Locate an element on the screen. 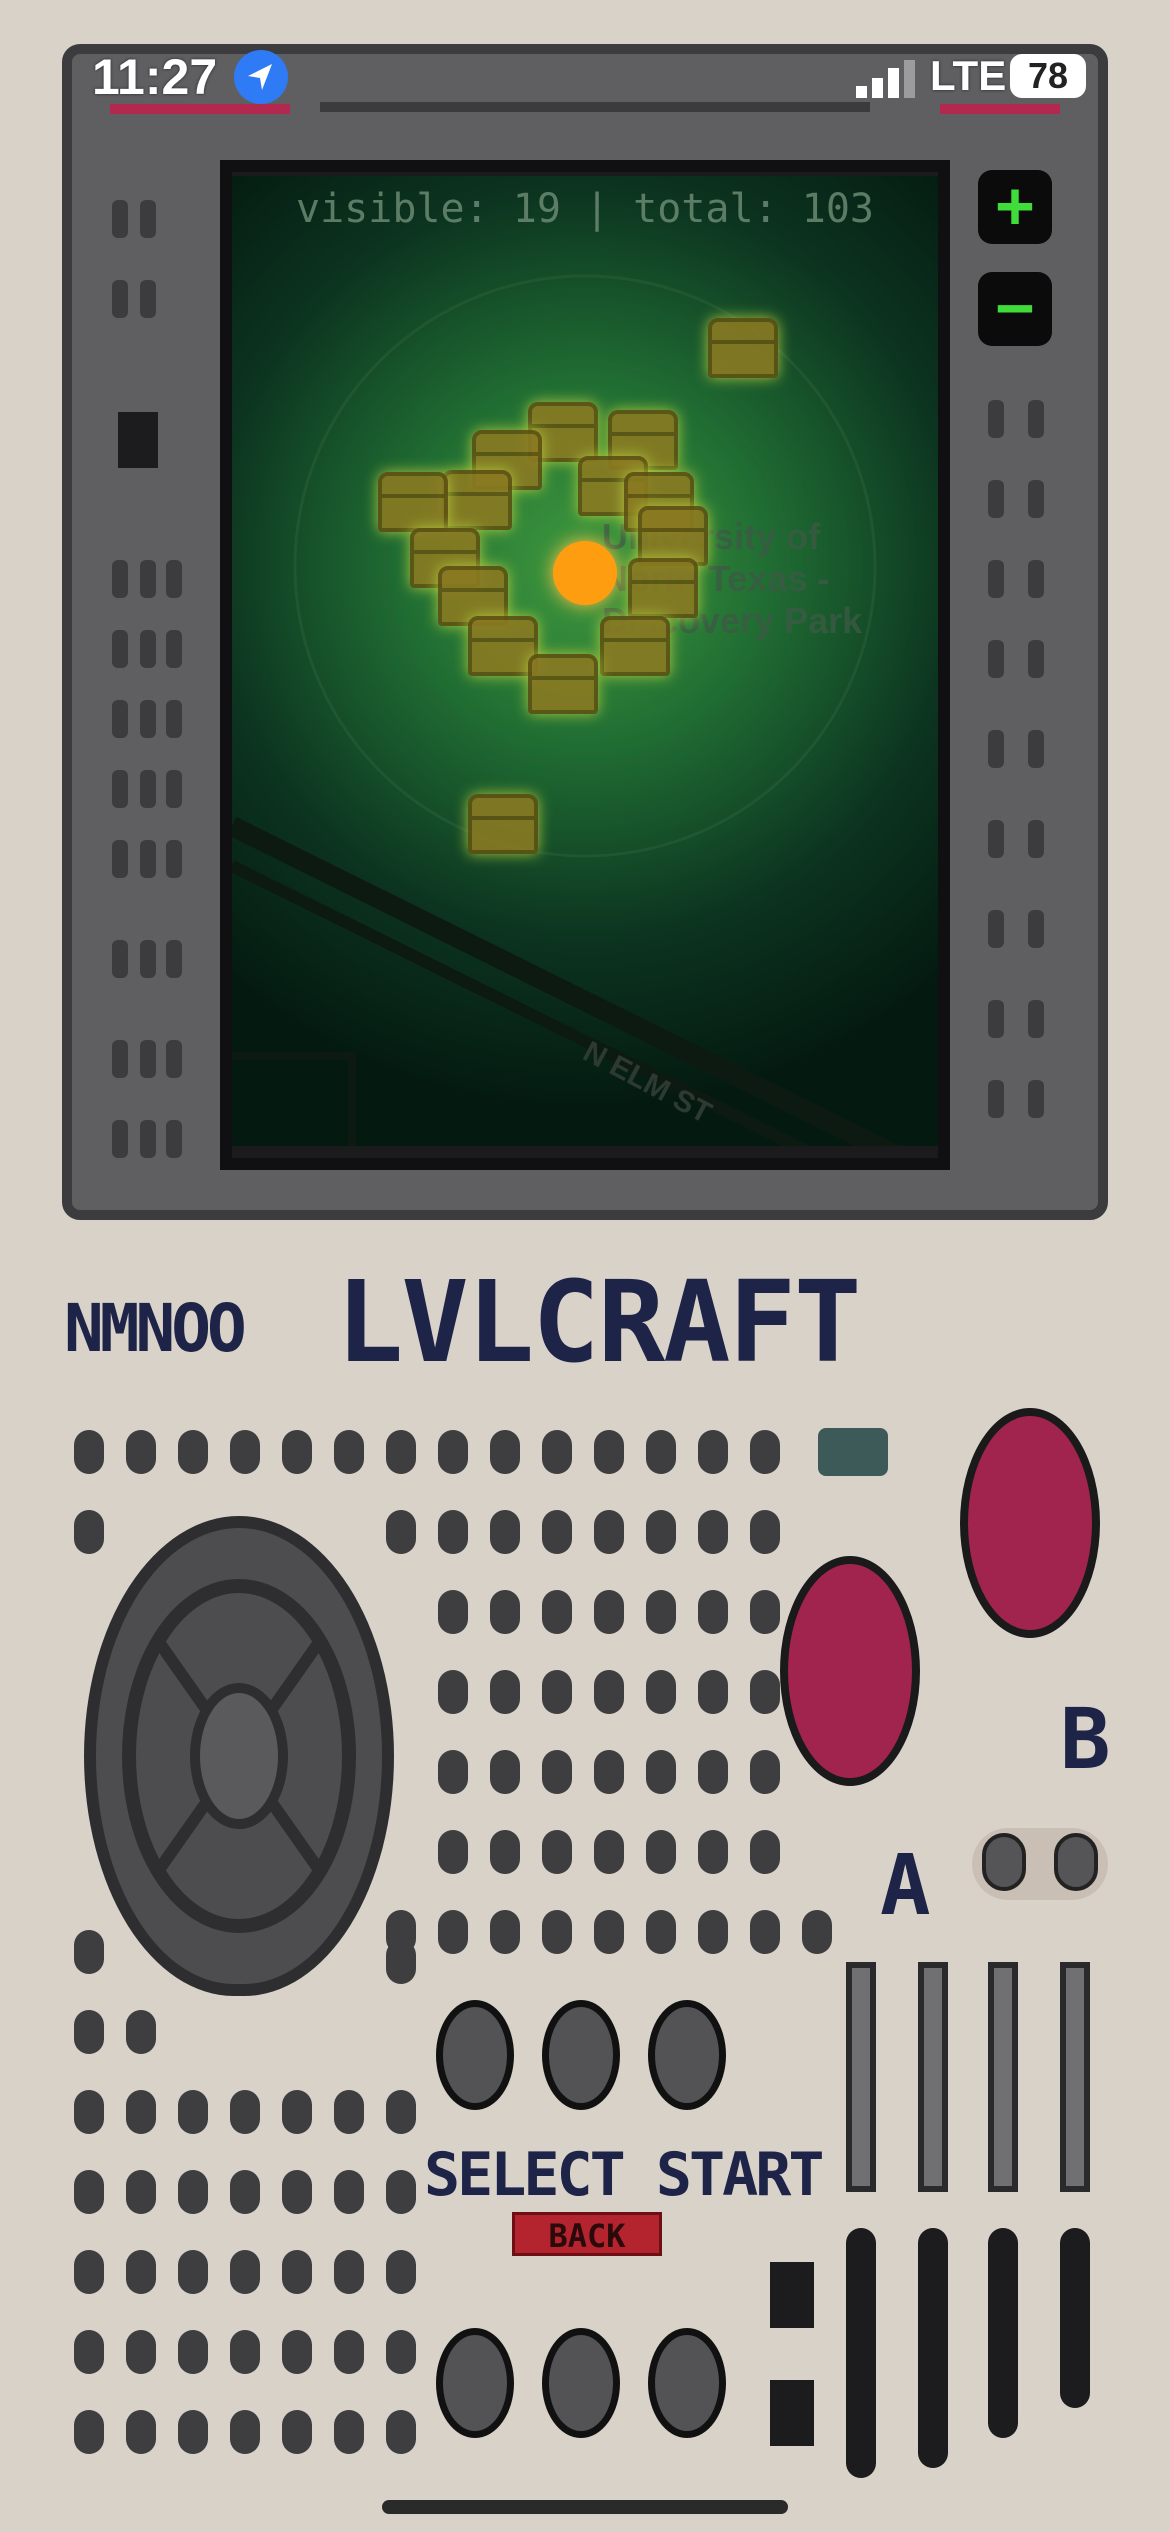 The height and width of the screenshot is (2532, 1170). b-button is located at coordinates (1030, 1523).